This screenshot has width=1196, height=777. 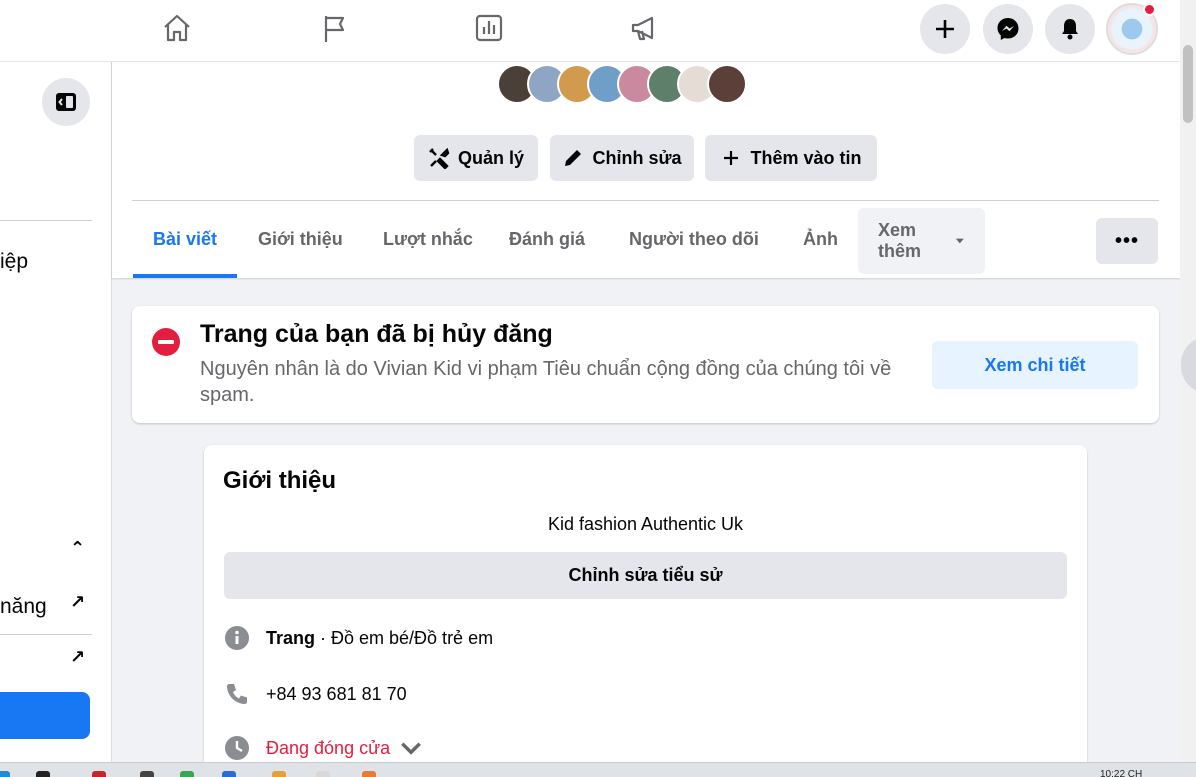 I want to click on phone-number: +84 93 681 81 70, so click(x=336, y=694).